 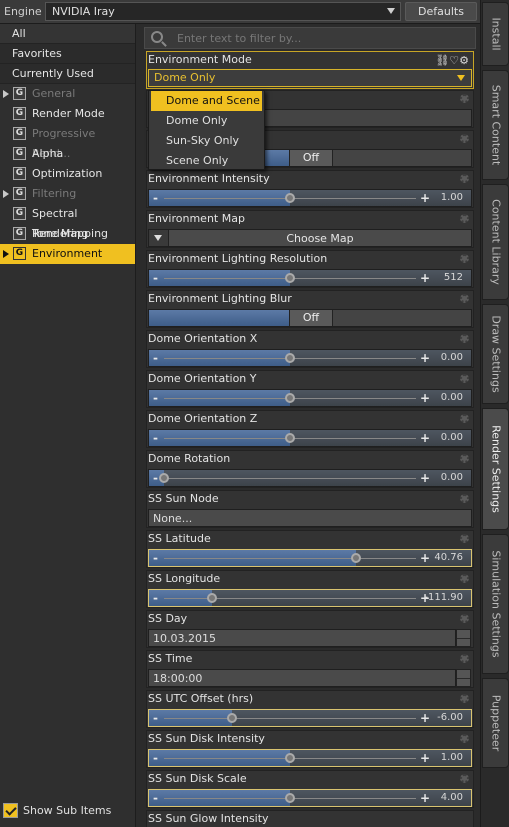 What do you see at coordinates (310, 598) in the screenshot?
I see `ss-longitude-slider: - + -111.90` at bounding box center [310, 598].